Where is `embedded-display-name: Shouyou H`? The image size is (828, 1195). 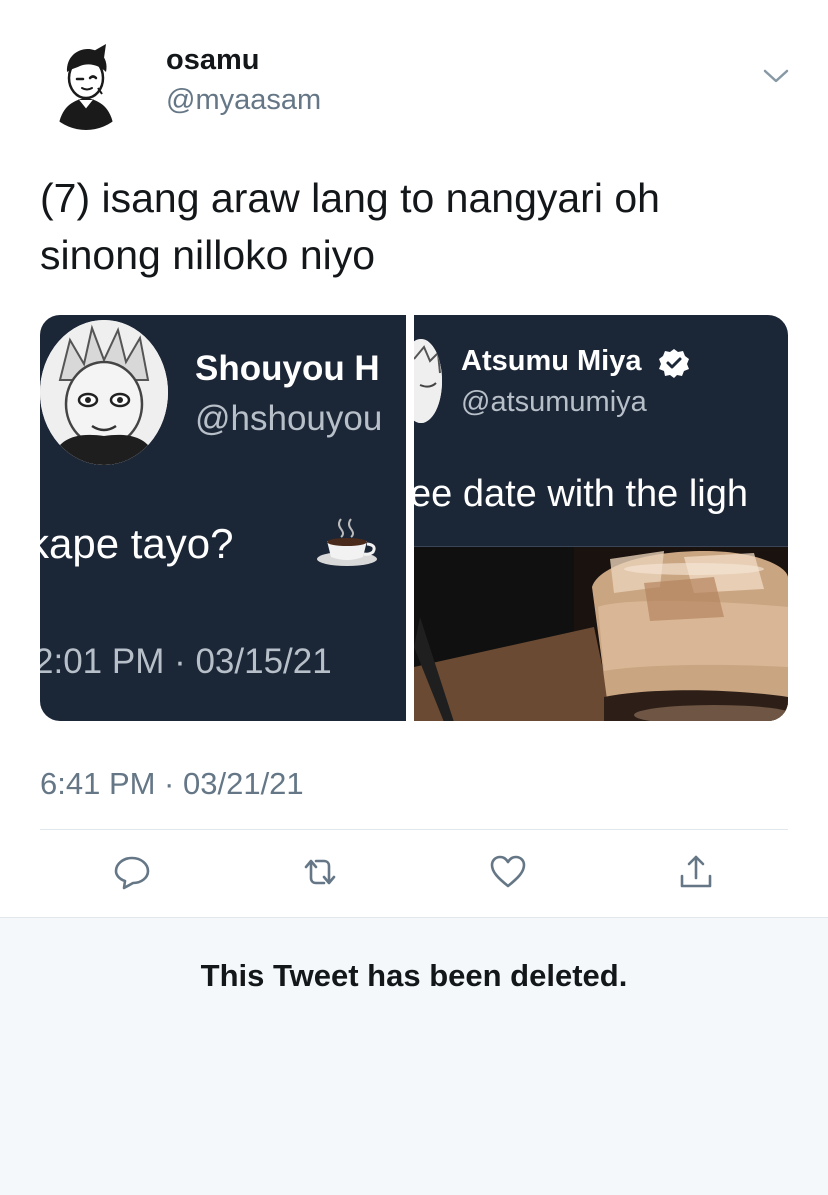 embedded-display-name: Shouyou H is located at coordinates (287, 368).